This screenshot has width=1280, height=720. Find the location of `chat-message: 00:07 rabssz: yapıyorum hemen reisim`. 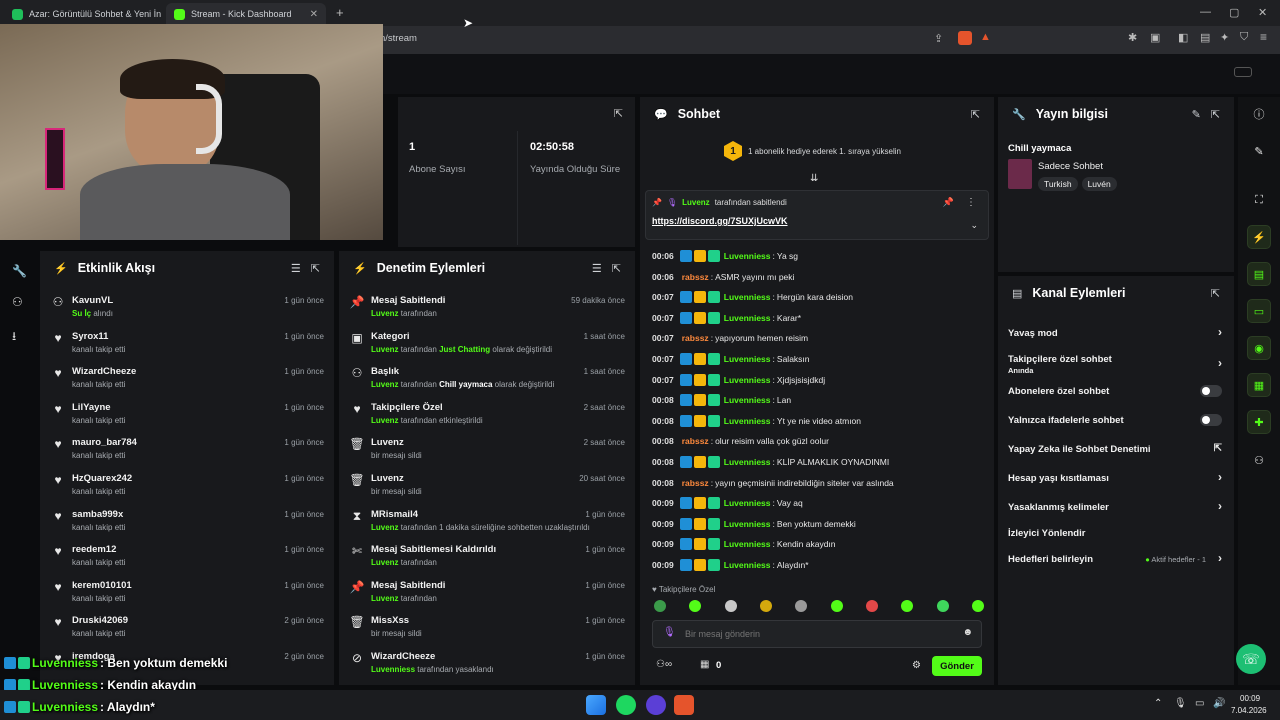

chat-message: 00:07 rabssz: yapıyorum hemen reisim is located at coordinates (730, 338).